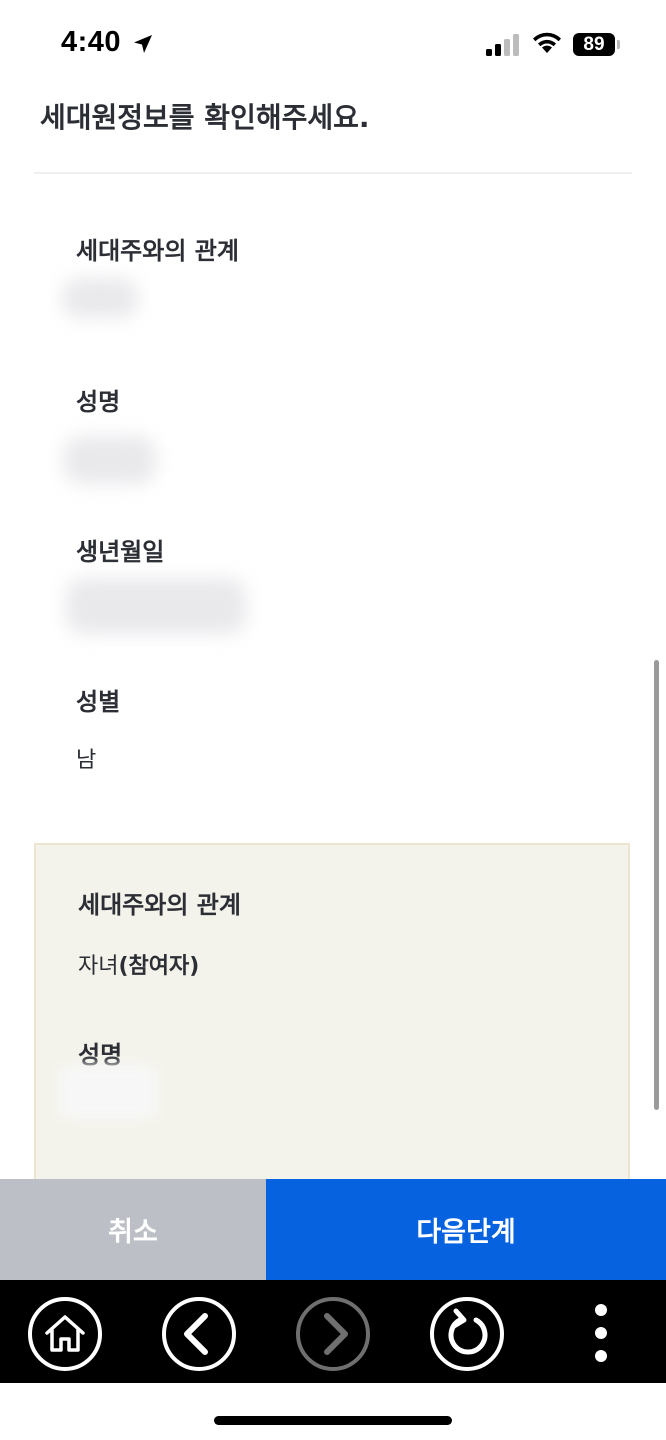 Image resolution: width=666 pixels, height=1440 pixels. What do you see at coordinates (98, 402) in the screenshot?
I see `name-label: 성명` at bounding box center [98, 402].